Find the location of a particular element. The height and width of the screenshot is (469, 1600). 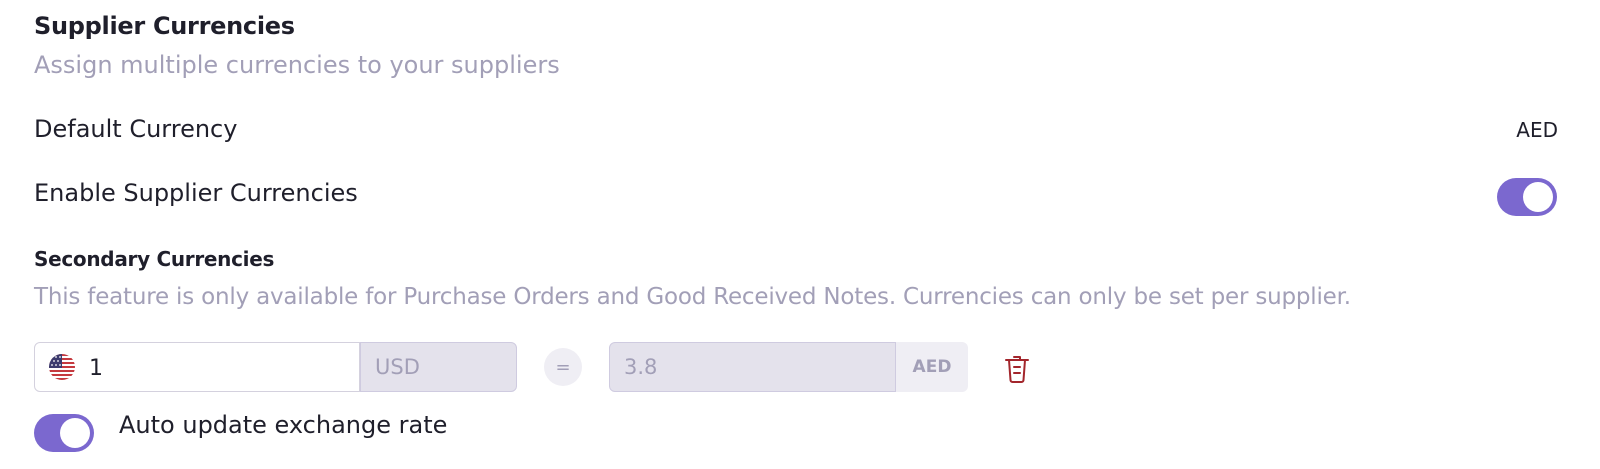

page-title: Supplier Currencies is located at coordinates (164, 26).